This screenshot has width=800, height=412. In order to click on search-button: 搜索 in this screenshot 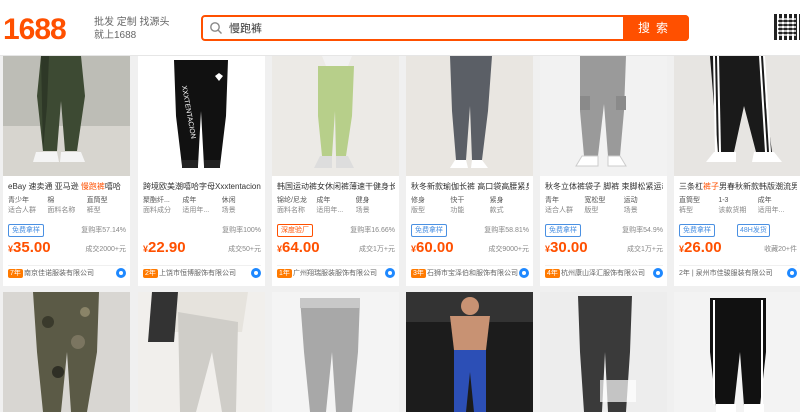, I will do `click(656, 28)`.